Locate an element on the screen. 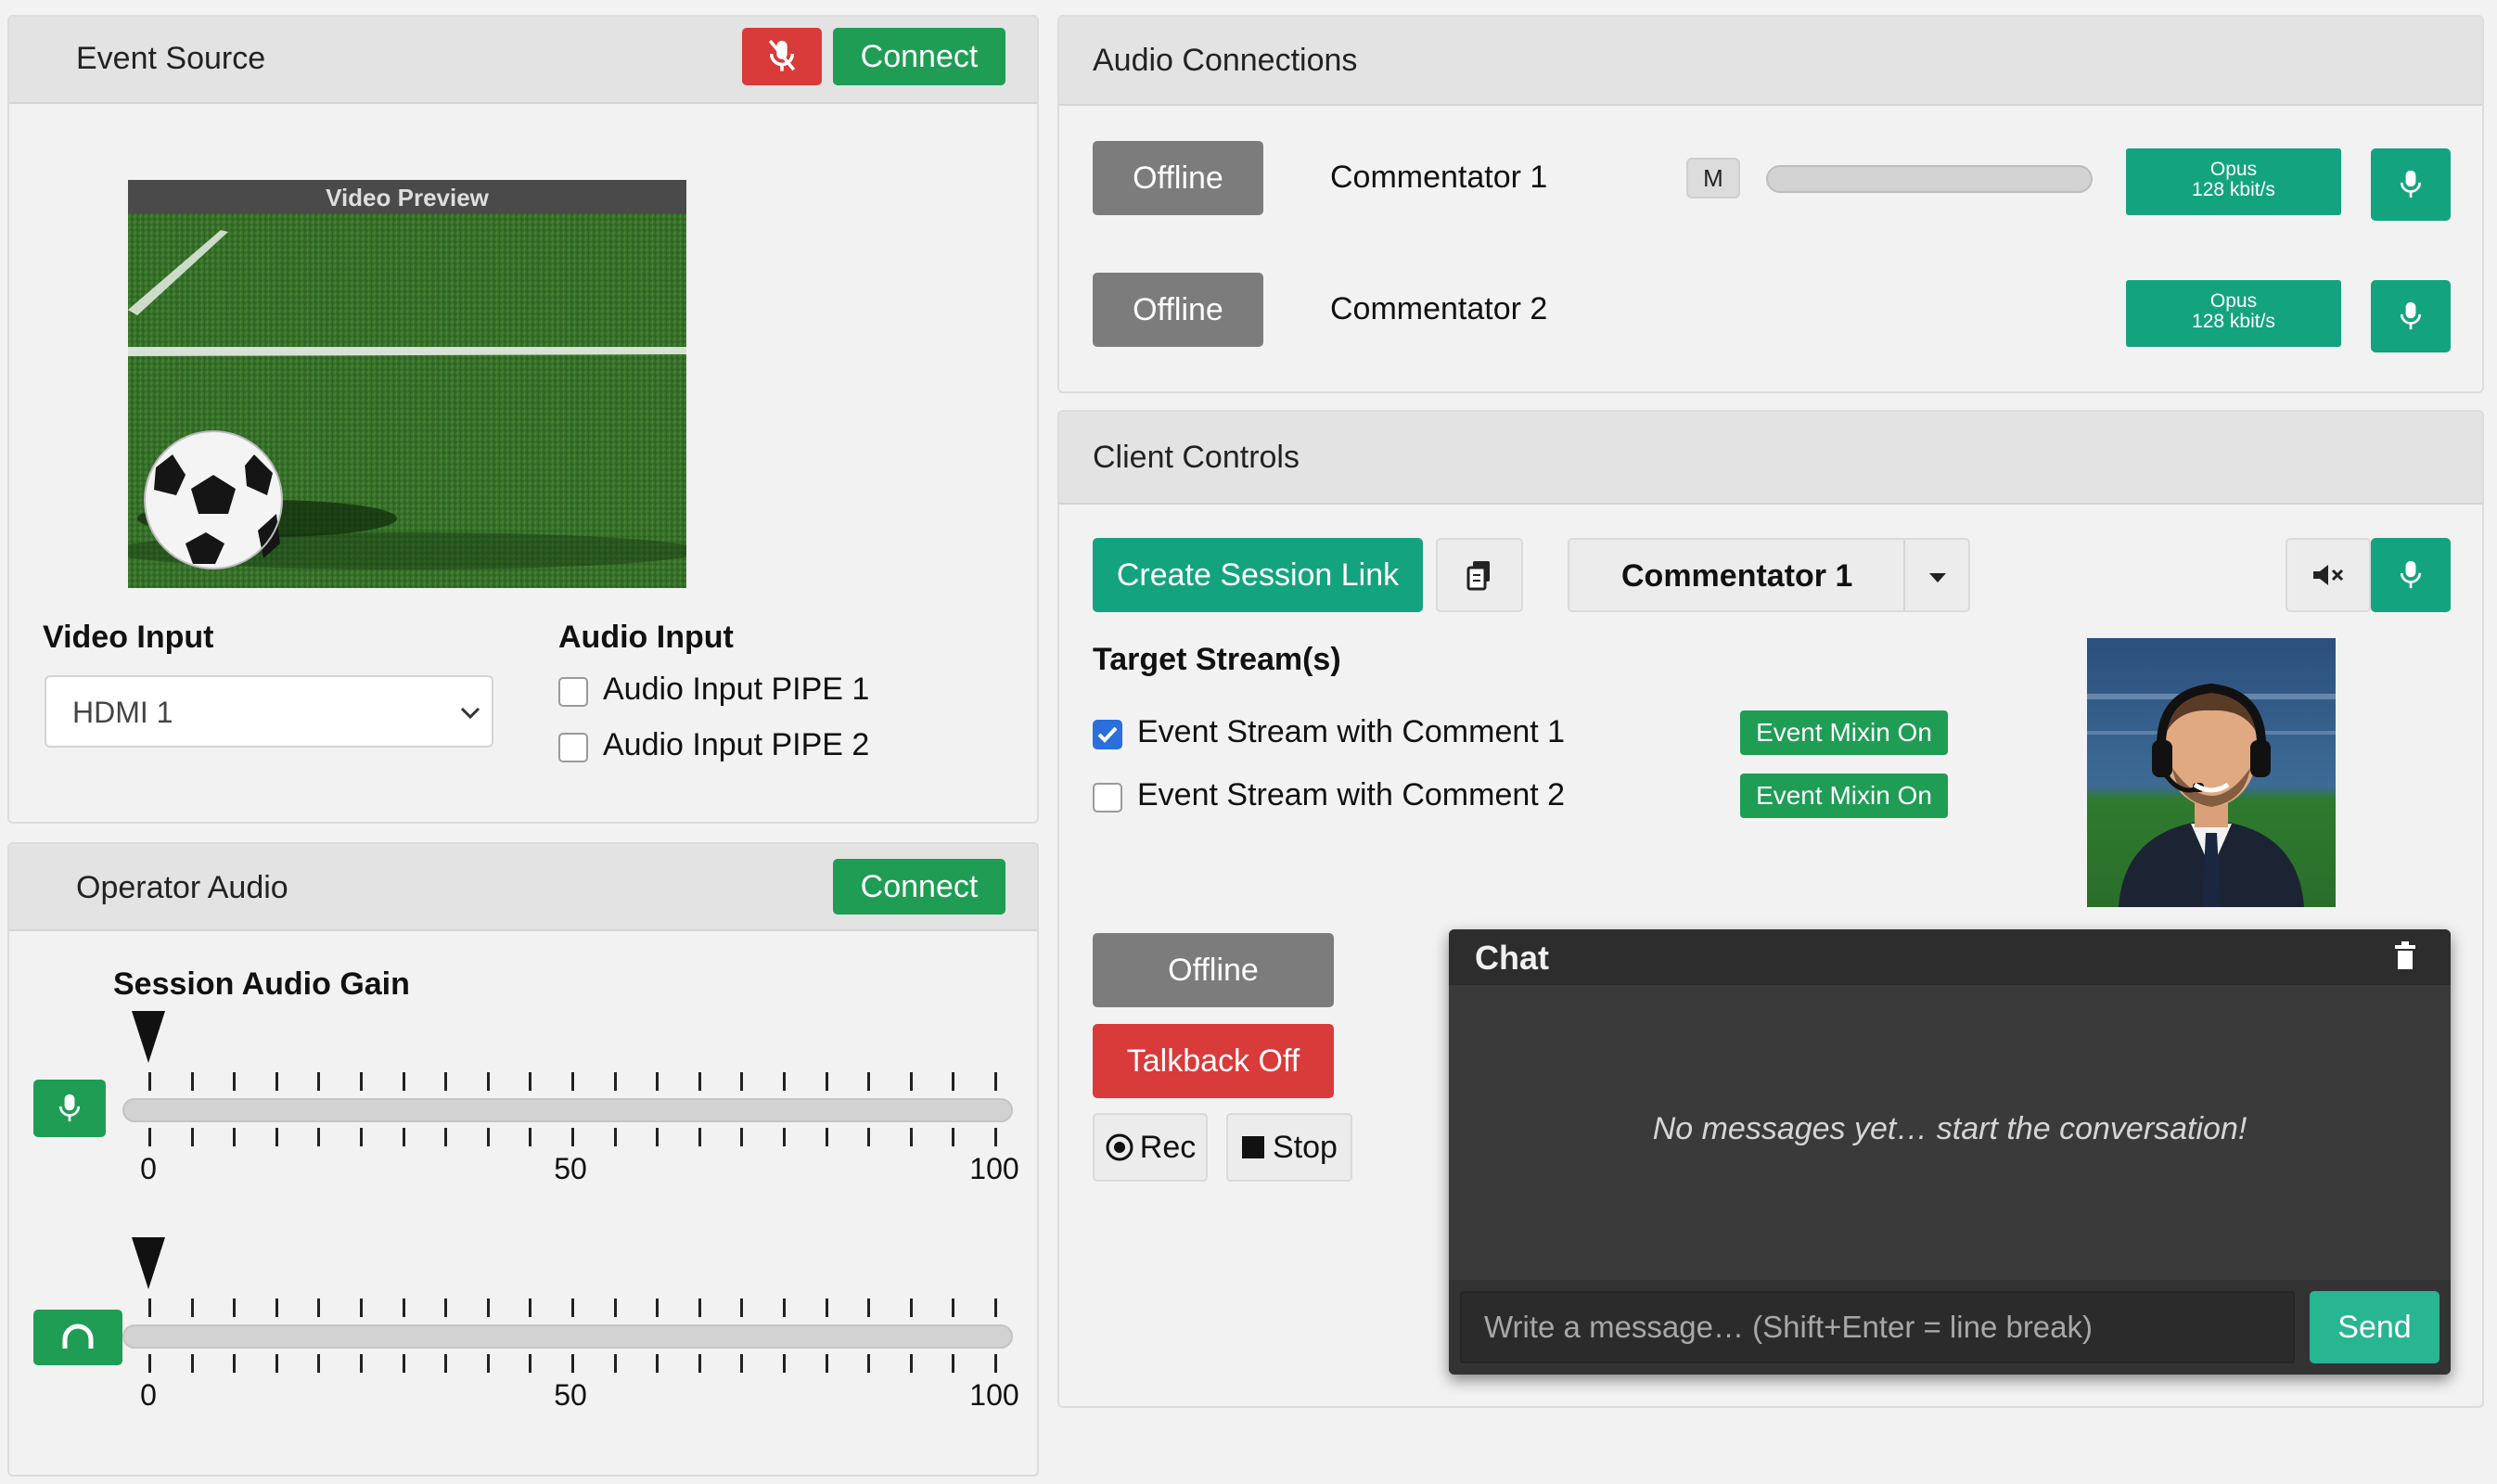 The width and height of the screenshot is (2497, 1484). mic-gain-tick-label-50: 50 is located at coordinates (570, 1168).